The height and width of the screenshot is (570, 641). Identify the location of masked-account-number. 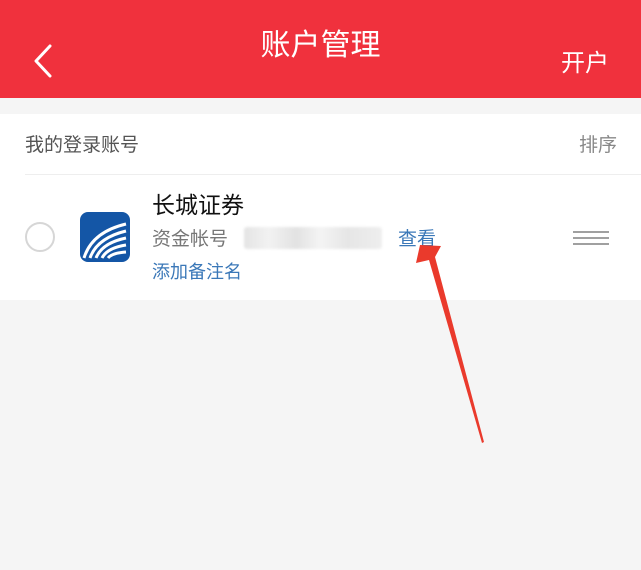
(313, 238).